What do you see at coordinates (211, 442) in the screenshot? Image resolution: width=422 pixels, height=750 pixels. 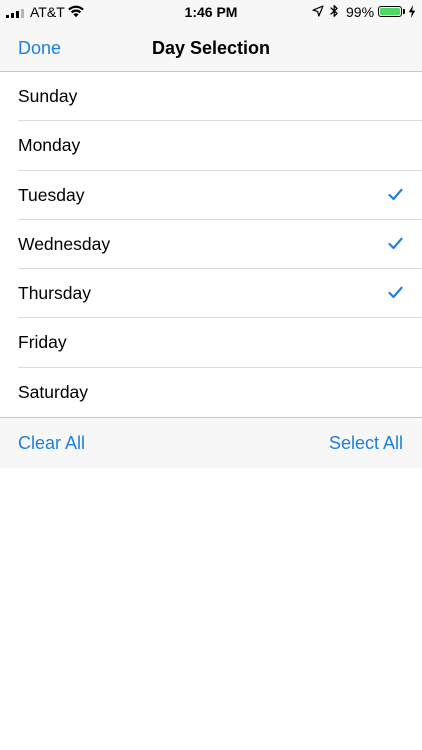 I see `bottom-toolbar: Clear All Select All` at bounding box center [211, 442].